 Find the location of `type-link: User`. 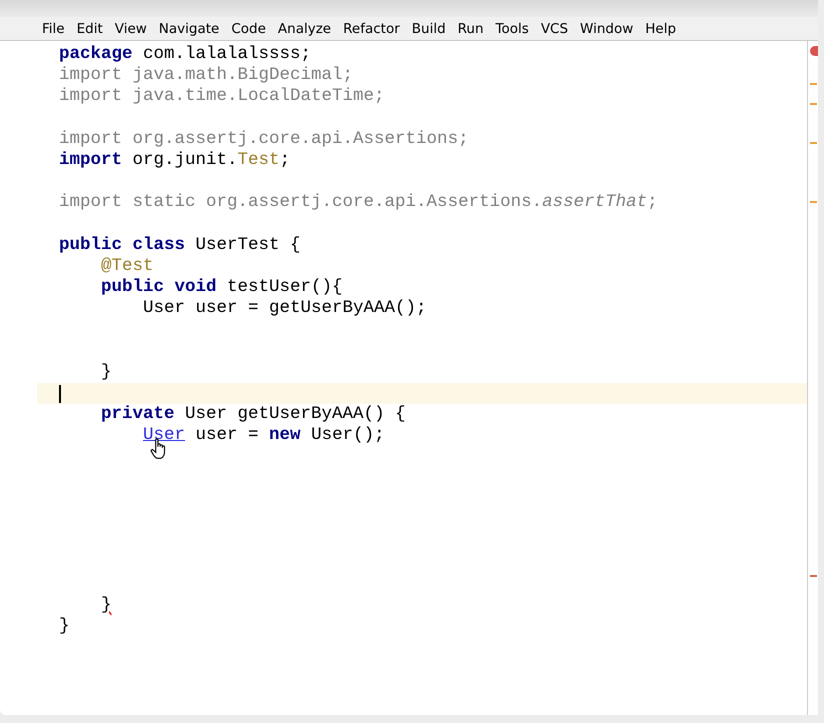

type-link: User is located at coordinates (164, 435).